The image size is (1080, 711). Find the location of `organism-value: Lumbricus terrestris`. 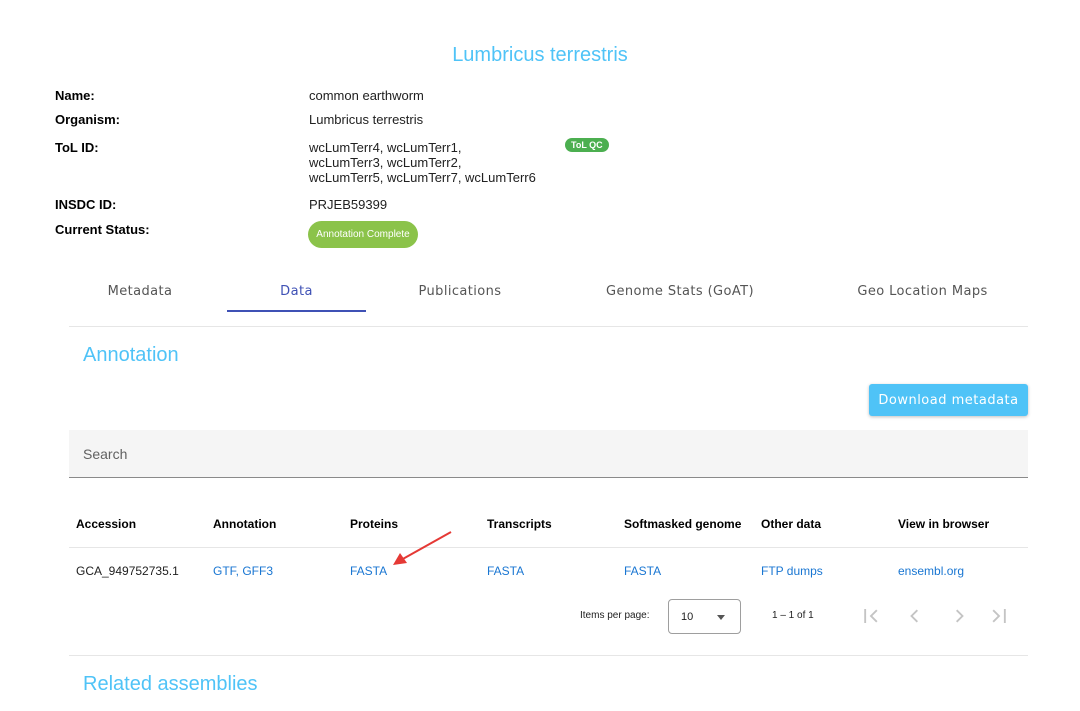

organism-value: Lumbricus terrestris is located at coordinates (366, 119).